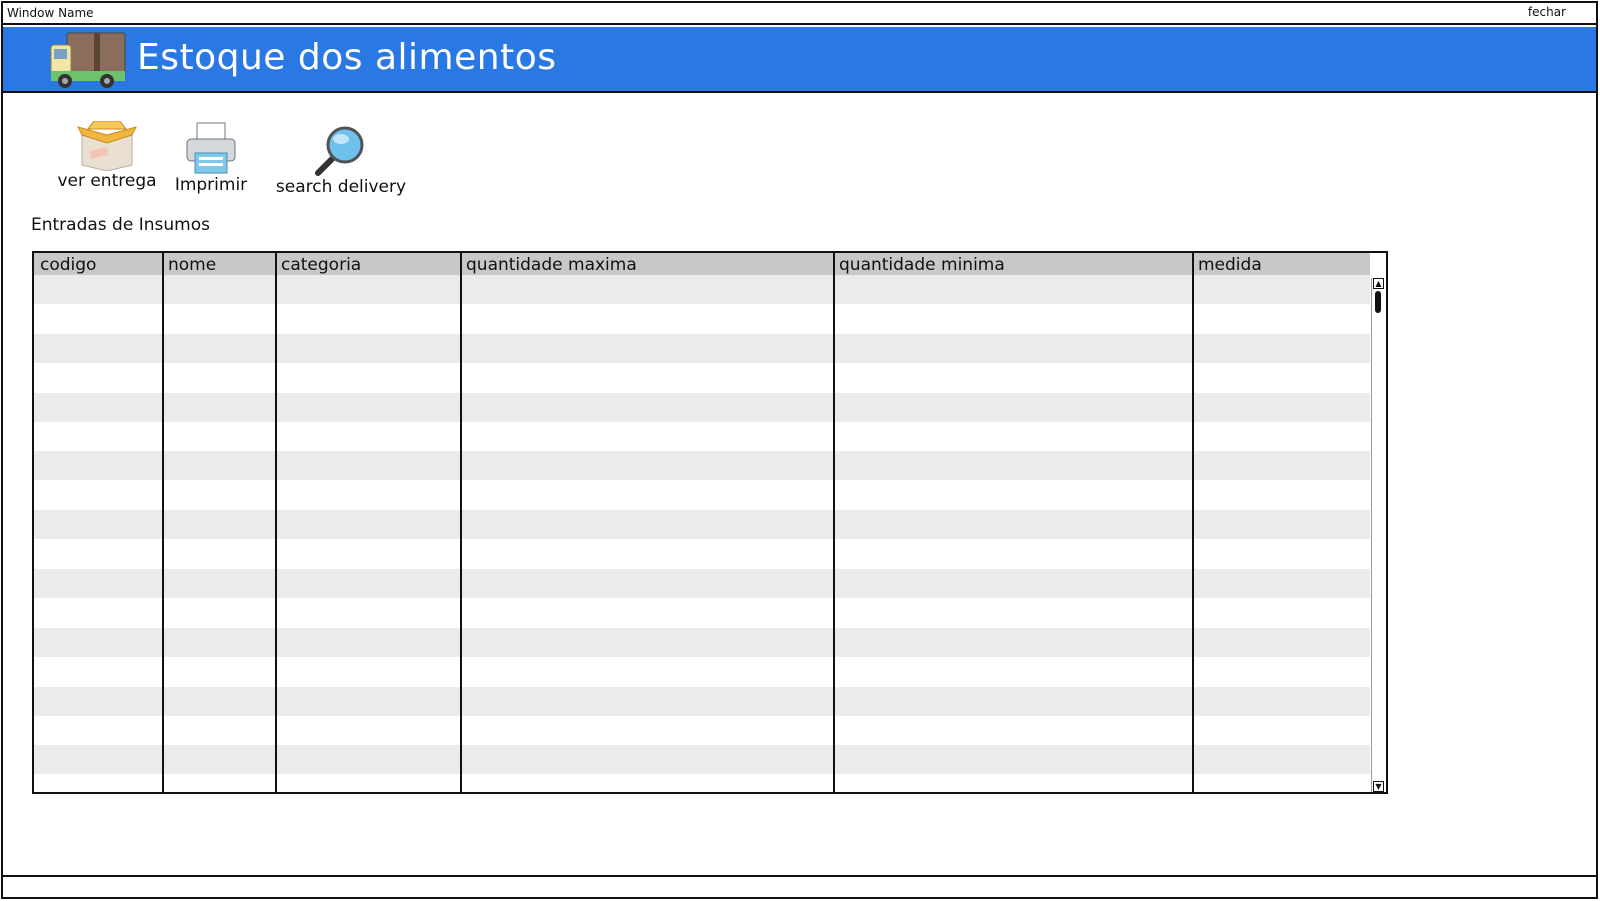 This screenshot has height=901, width=1600. What do you see at coordinates (920, 265) in the screenshot?
I see `column-header-quantidade-minima: quantidade minima` at bounding box center [920, 265].